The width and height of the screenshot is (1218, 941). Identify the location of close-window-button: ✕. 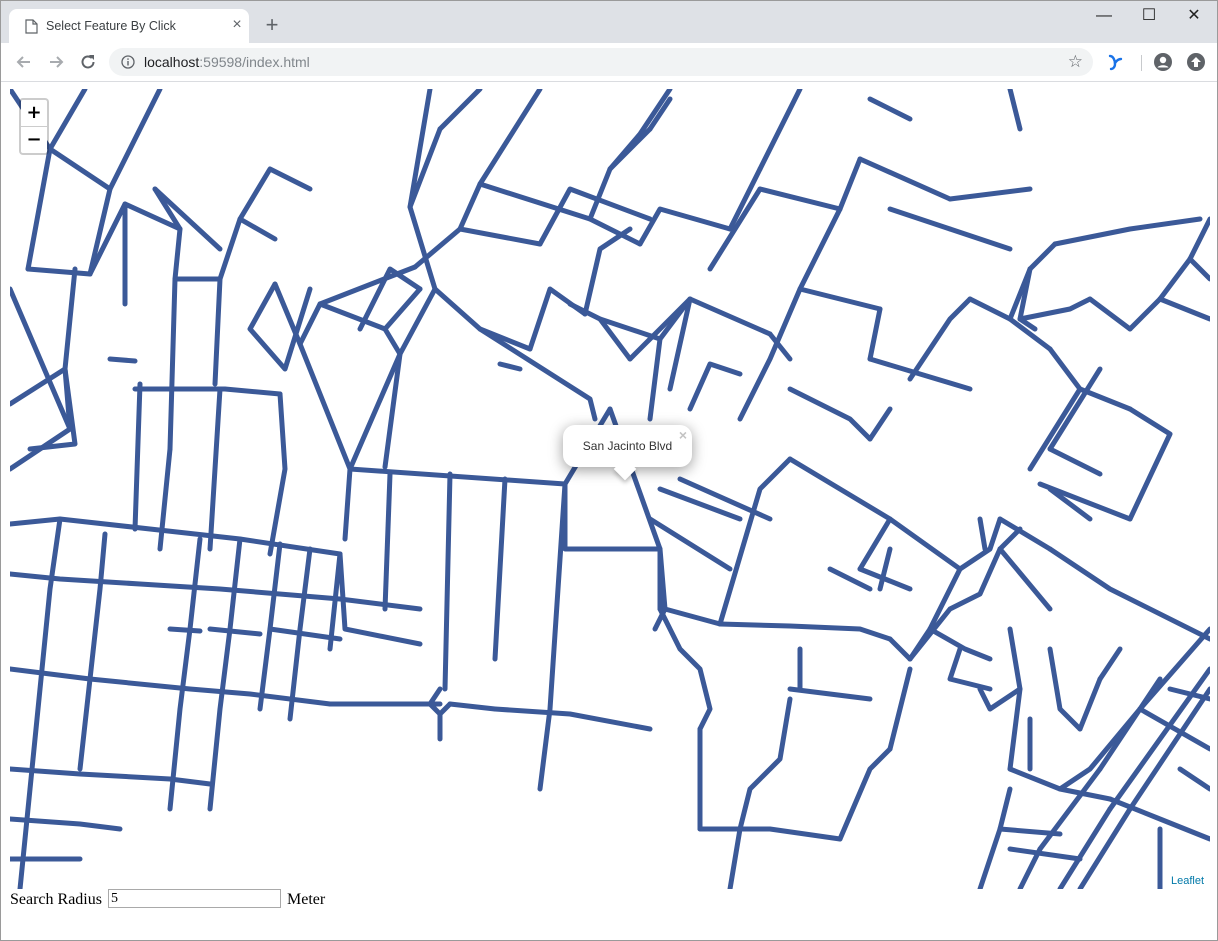
(1194, 17).